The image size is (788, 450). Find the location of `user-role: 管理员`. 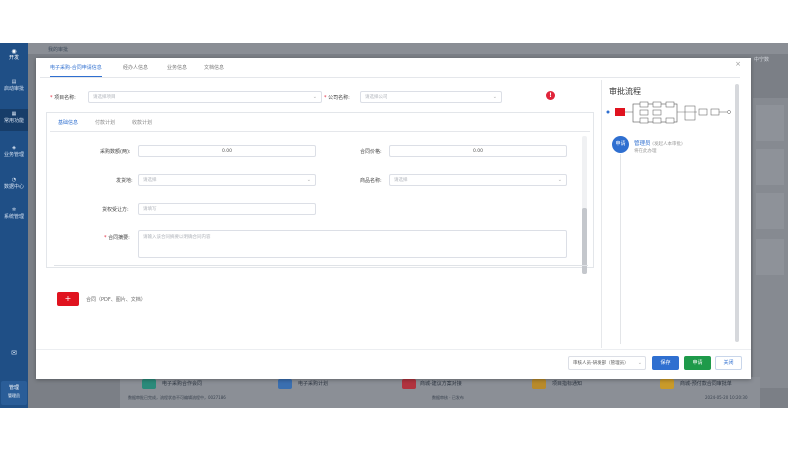

user-role: 管理员 is located at coordinates (14, 395).